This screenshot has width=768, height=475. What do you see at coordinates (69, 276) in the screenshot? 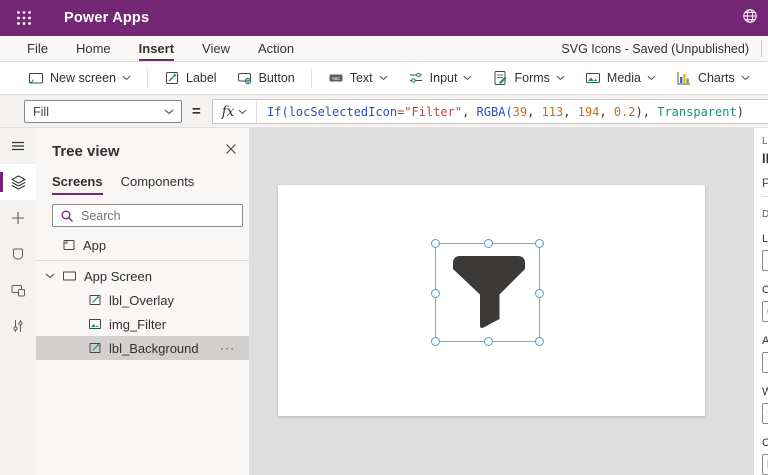
I see `screen-icon` at bounding box center [69, 276].